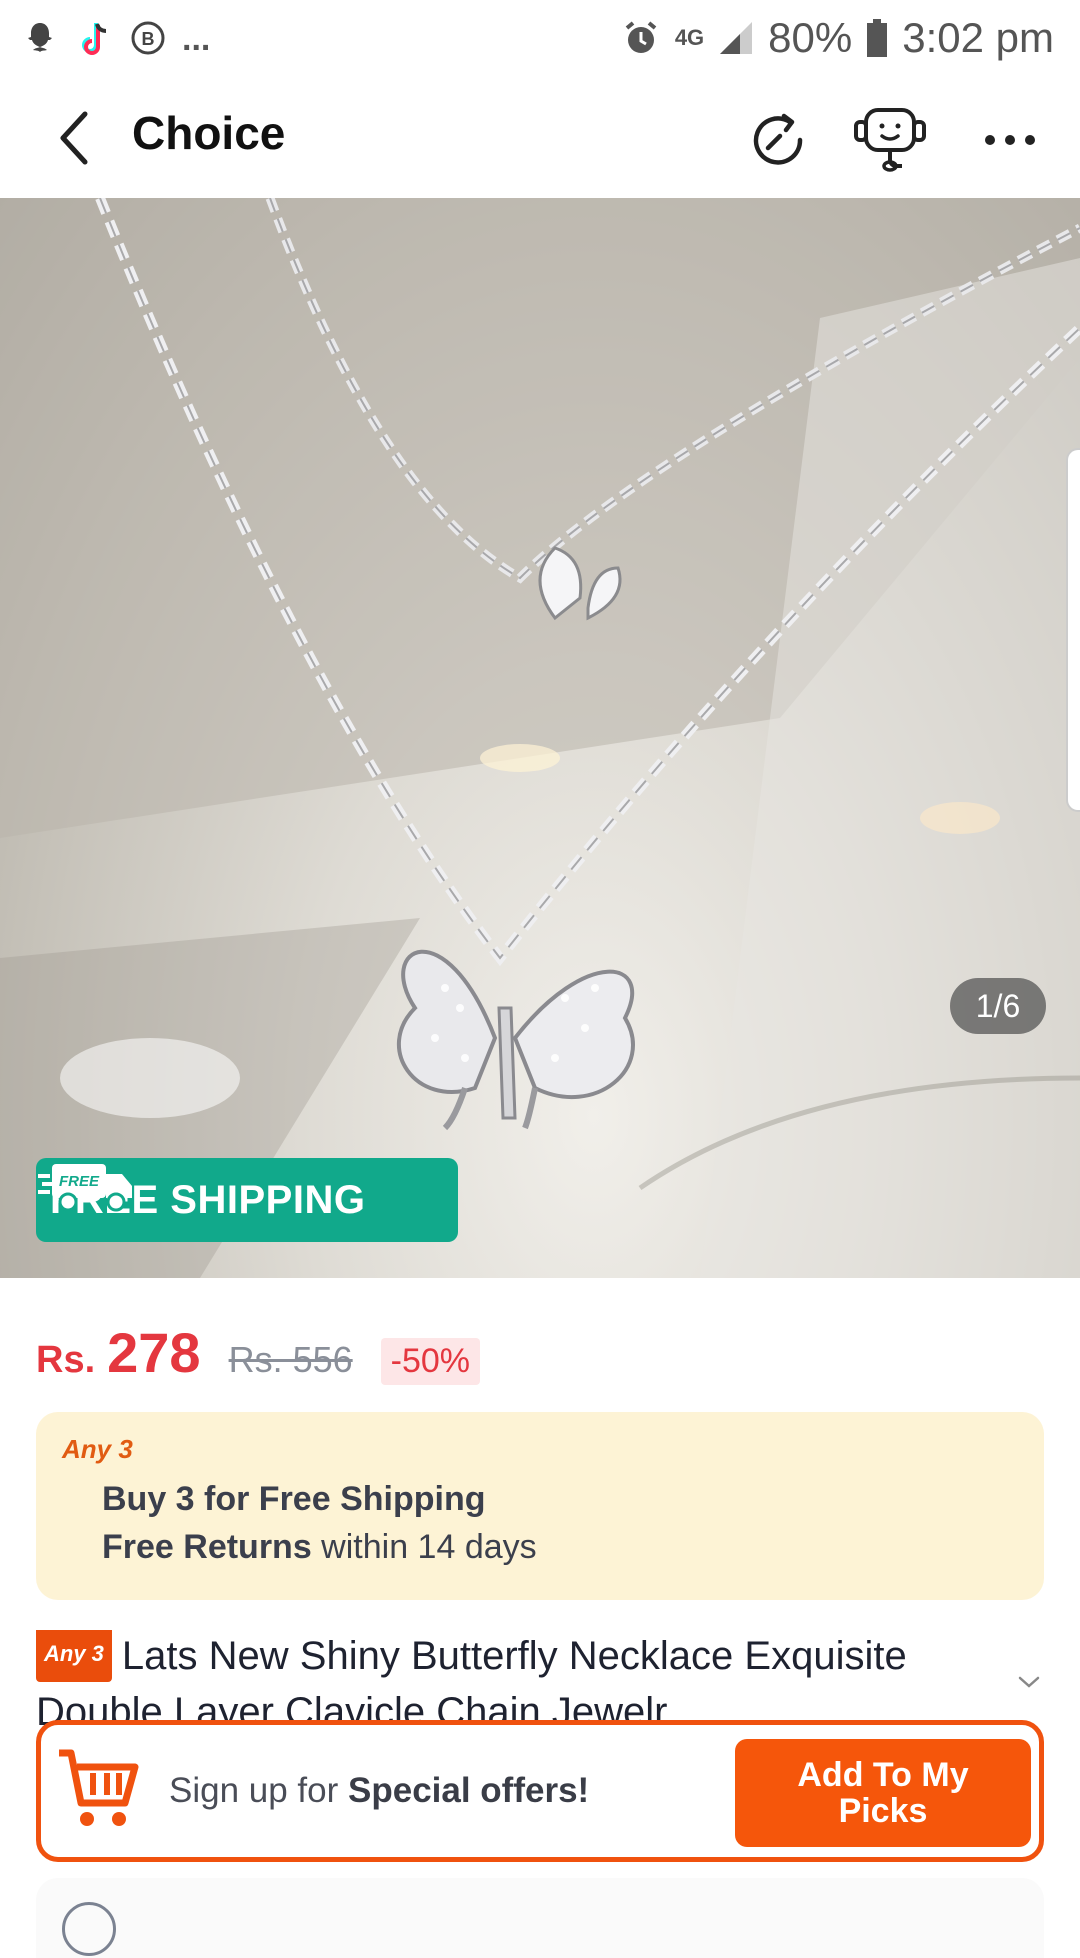  I want to click on share-icon, so click(778, 139).